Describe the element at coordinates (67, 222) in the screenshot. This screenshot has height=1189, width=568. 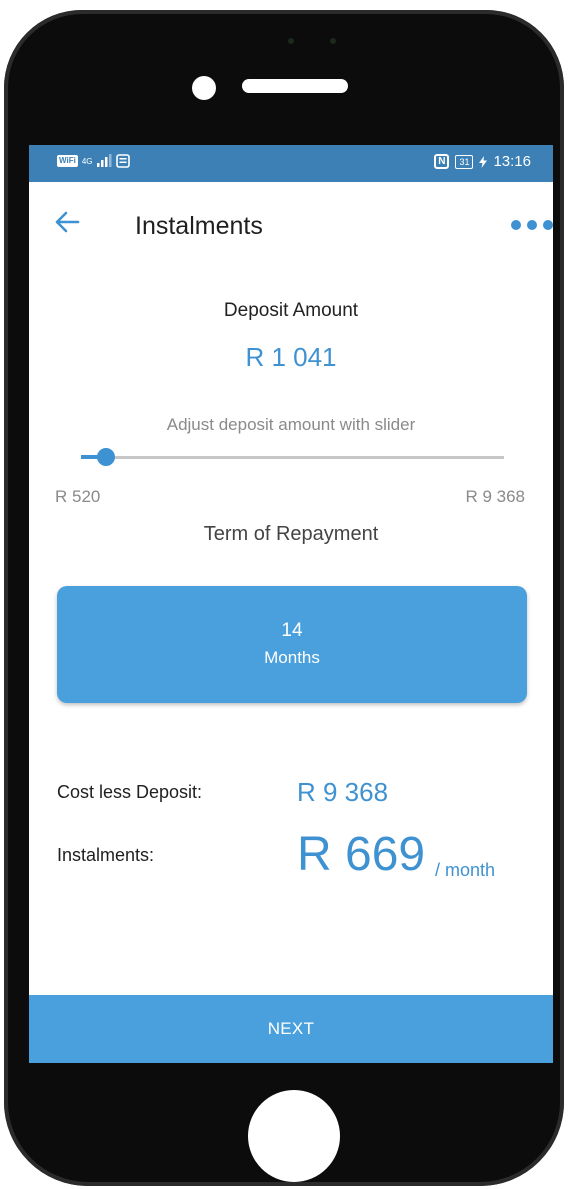
I see `arrow-left-icon` at that location.